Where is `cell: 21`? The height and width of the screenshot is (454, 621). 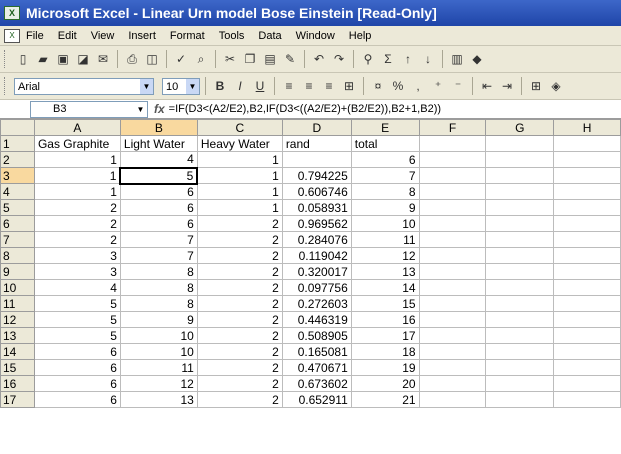
cell: 21 is located at coordinates (385, 399).